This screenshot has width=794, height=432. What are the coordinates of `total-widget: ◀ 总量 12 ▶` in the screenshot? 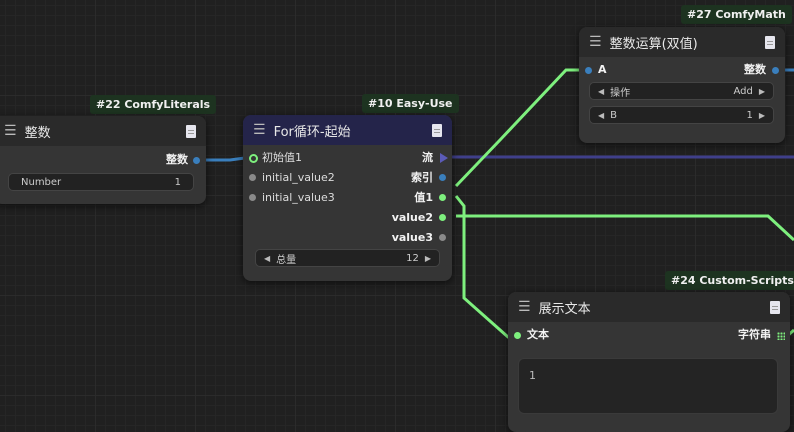 It's located at (347, 258).